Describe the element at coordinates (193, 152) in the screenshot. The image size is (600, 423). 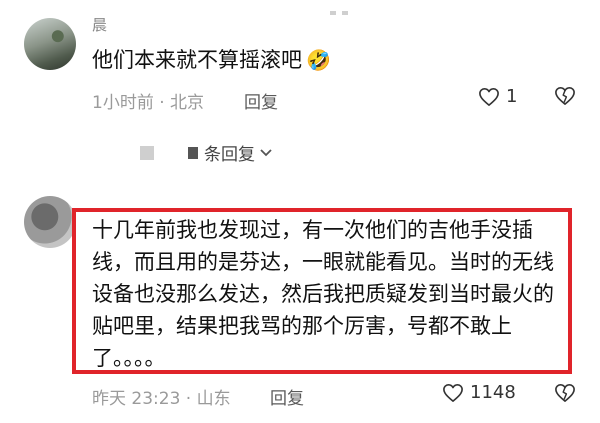
I see `redacted-count` at that location.